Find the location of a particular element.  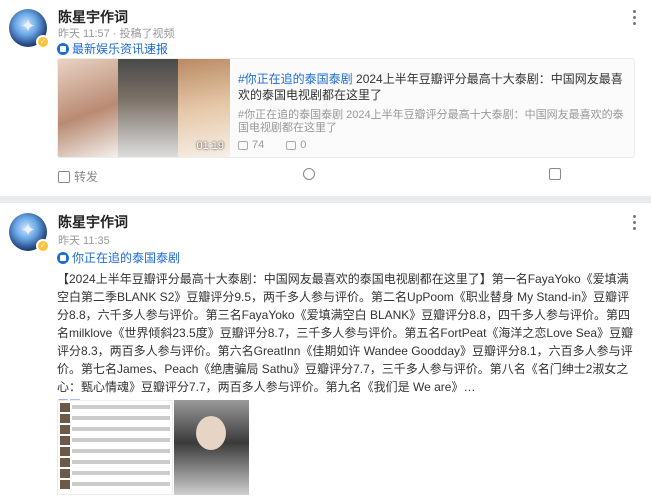

topic-link: 最新娱乐资讯速报 is located at coordinates (112, 48).